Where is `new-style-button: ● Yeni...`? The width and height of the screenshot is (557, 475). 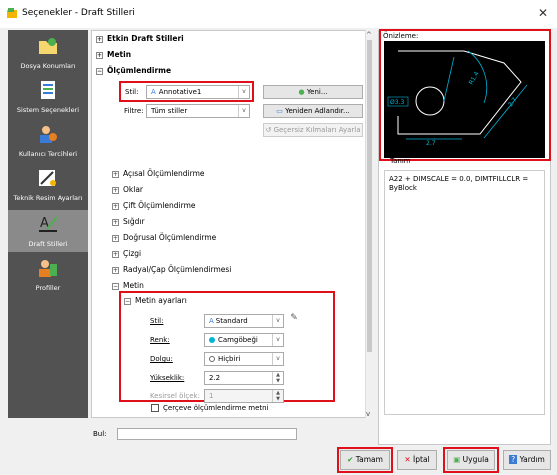 new-style-button: ● Yeni... is located at coordinates (313, 92).